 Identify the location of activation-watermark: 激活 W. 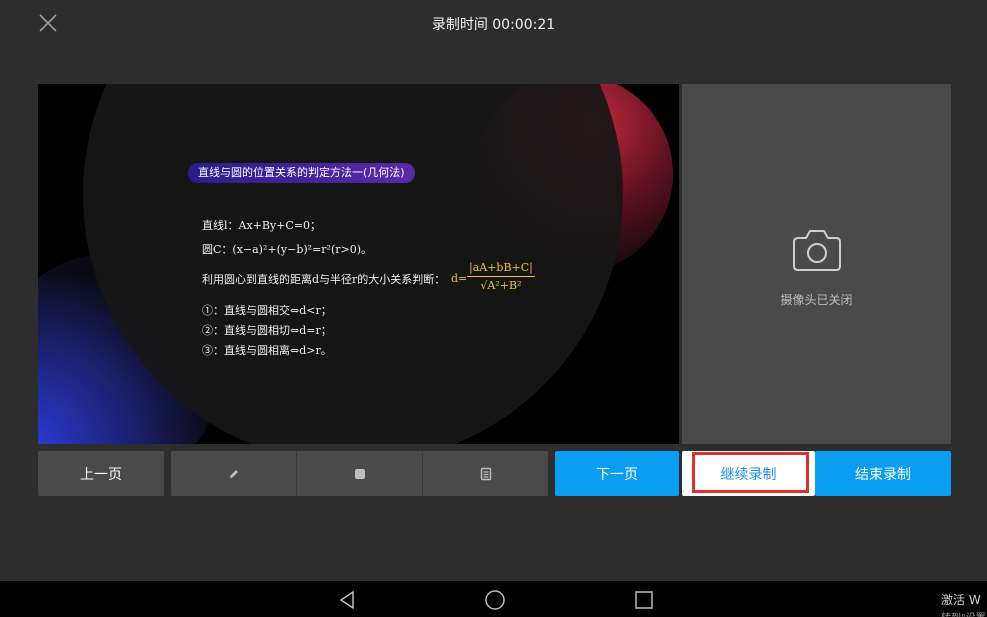
(961, 600).